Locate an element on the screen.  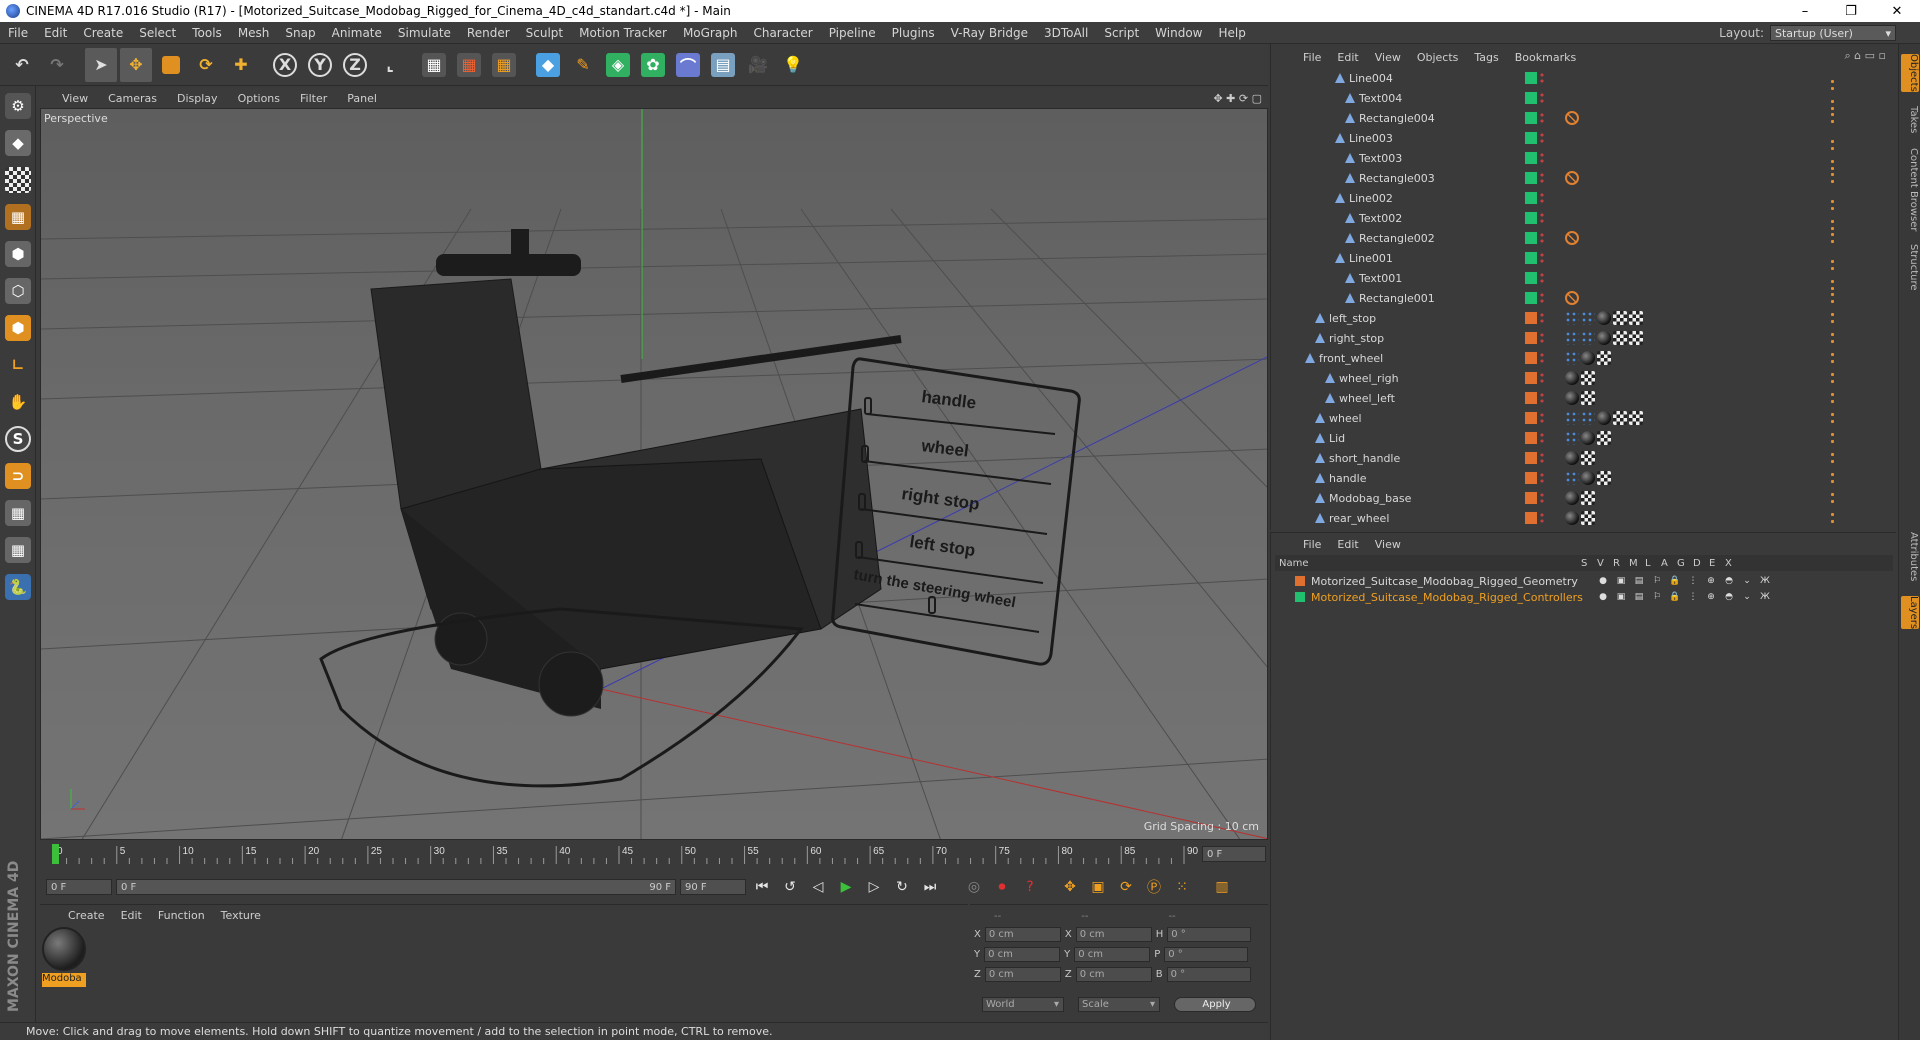
object-row: wheel is located at coordinates (1575, 418).